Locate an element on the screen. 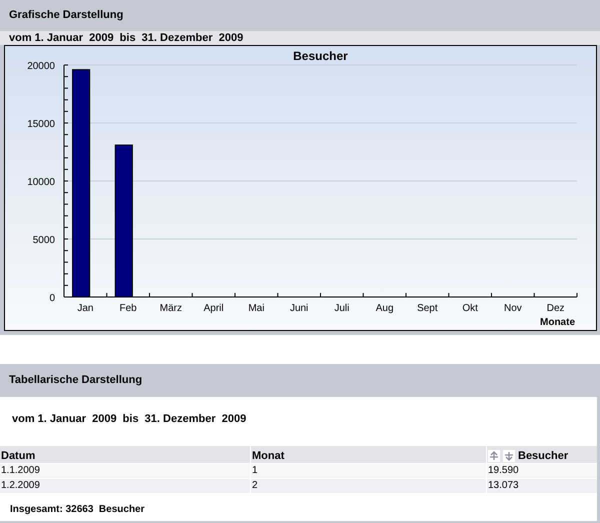  x-tick-label: Dez is located at coordinates (555, 308).